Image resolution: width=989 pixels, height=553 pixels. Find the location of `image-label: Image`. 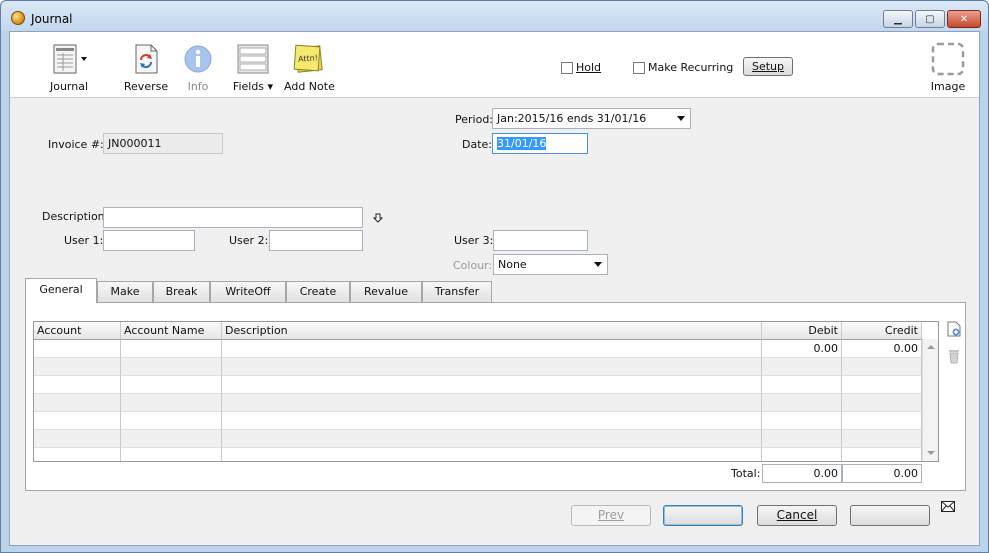

image-label: Image is located at coordinates (948, 86).